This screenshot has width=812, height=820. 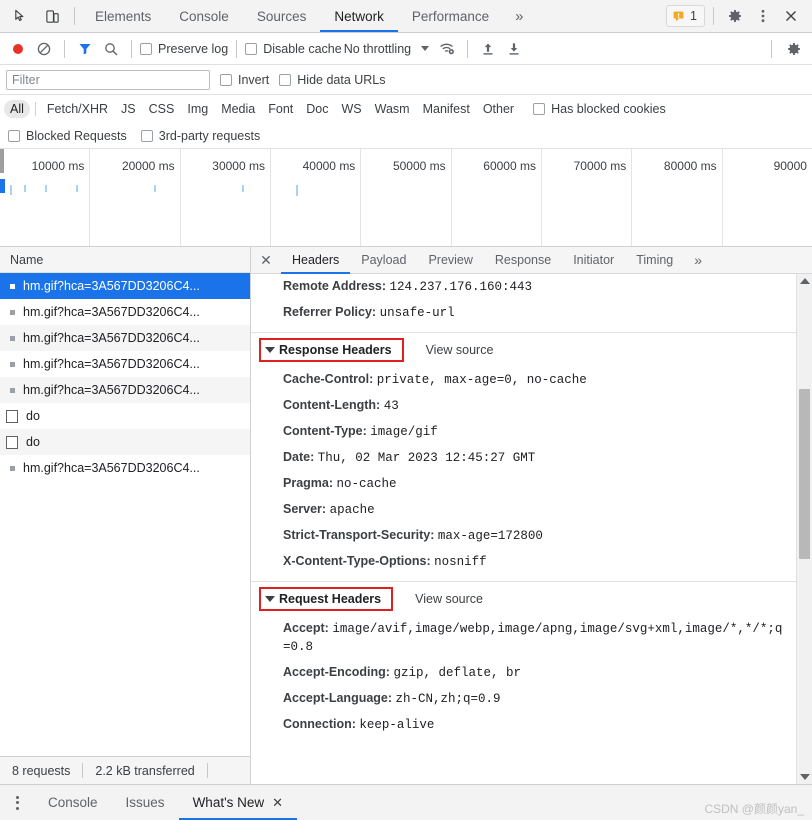 What do you see at coordinates (244, 80) in the screenshot?
I see `invert-checkbox: Invert` at bounding box center [244, 80].